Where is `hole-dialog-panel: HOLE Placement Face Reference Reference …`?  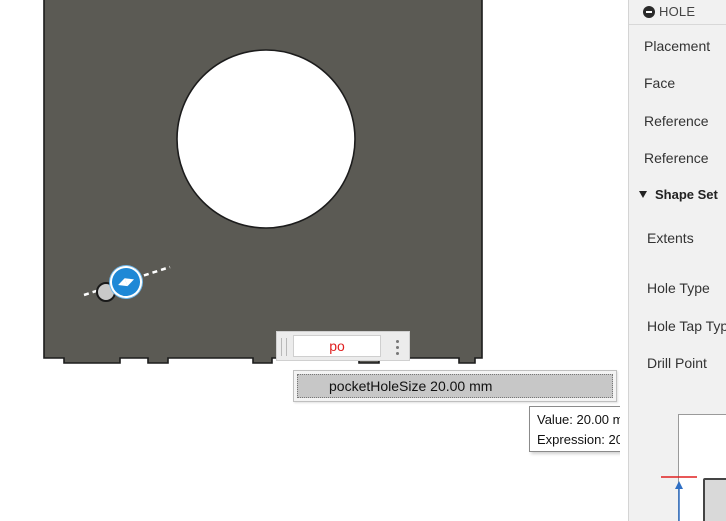 hole-dialog-panel: HOLE Placement Face Reference Reference … is located at coordinates (677, 260).